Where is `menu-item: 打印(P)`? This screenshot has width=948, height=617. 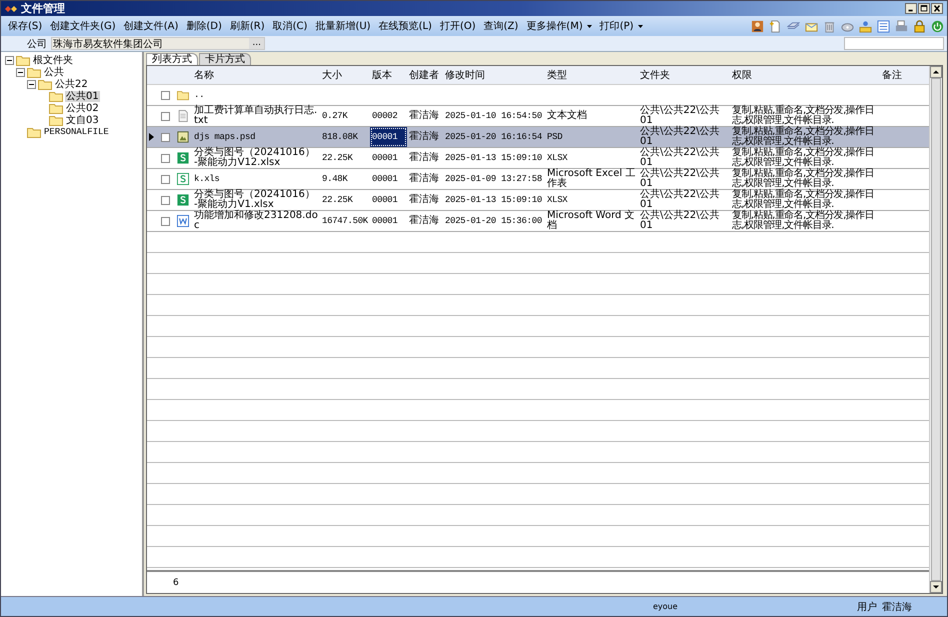 menu-item: 打印(P) is located at coordinates (621, 26).